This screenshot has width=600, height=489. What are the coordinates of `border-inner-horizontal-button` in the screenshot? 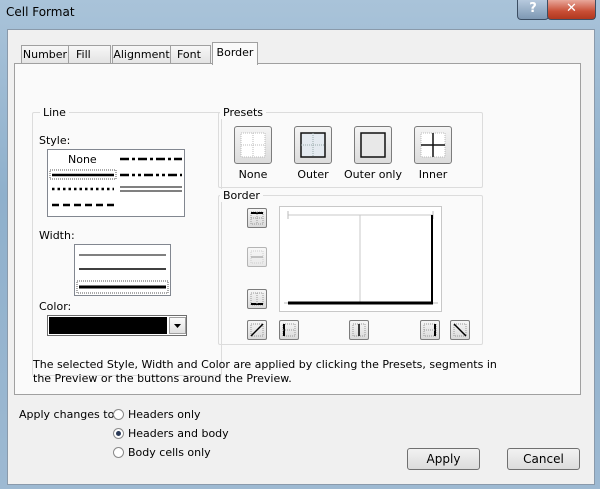 It's located at (257, 257).